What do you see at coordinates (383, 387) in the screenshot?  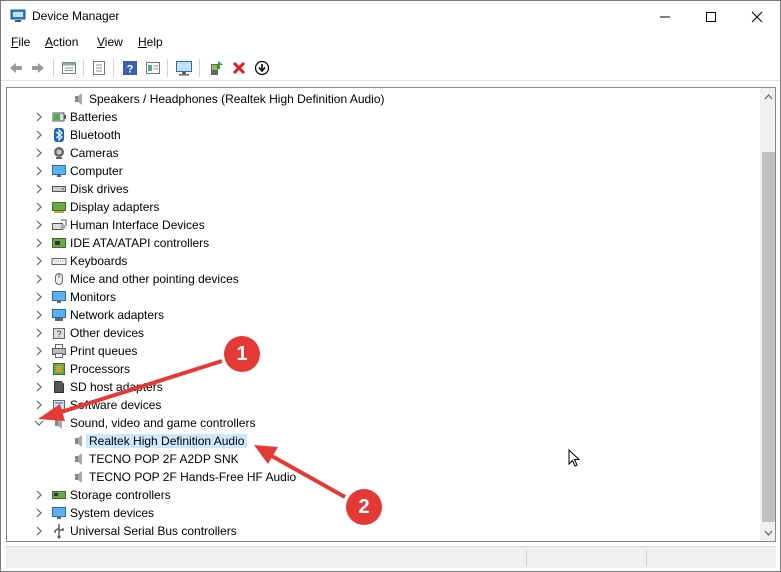 I see `tree-category-sd-host-adapters: SD host adapters` at bounding box center [383, 387].